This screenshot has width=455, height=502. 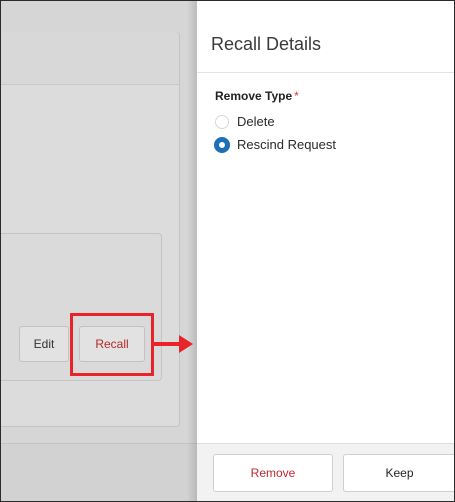 I want to click on remove-type-label: Remove Type *, so click(x=257, y=96).